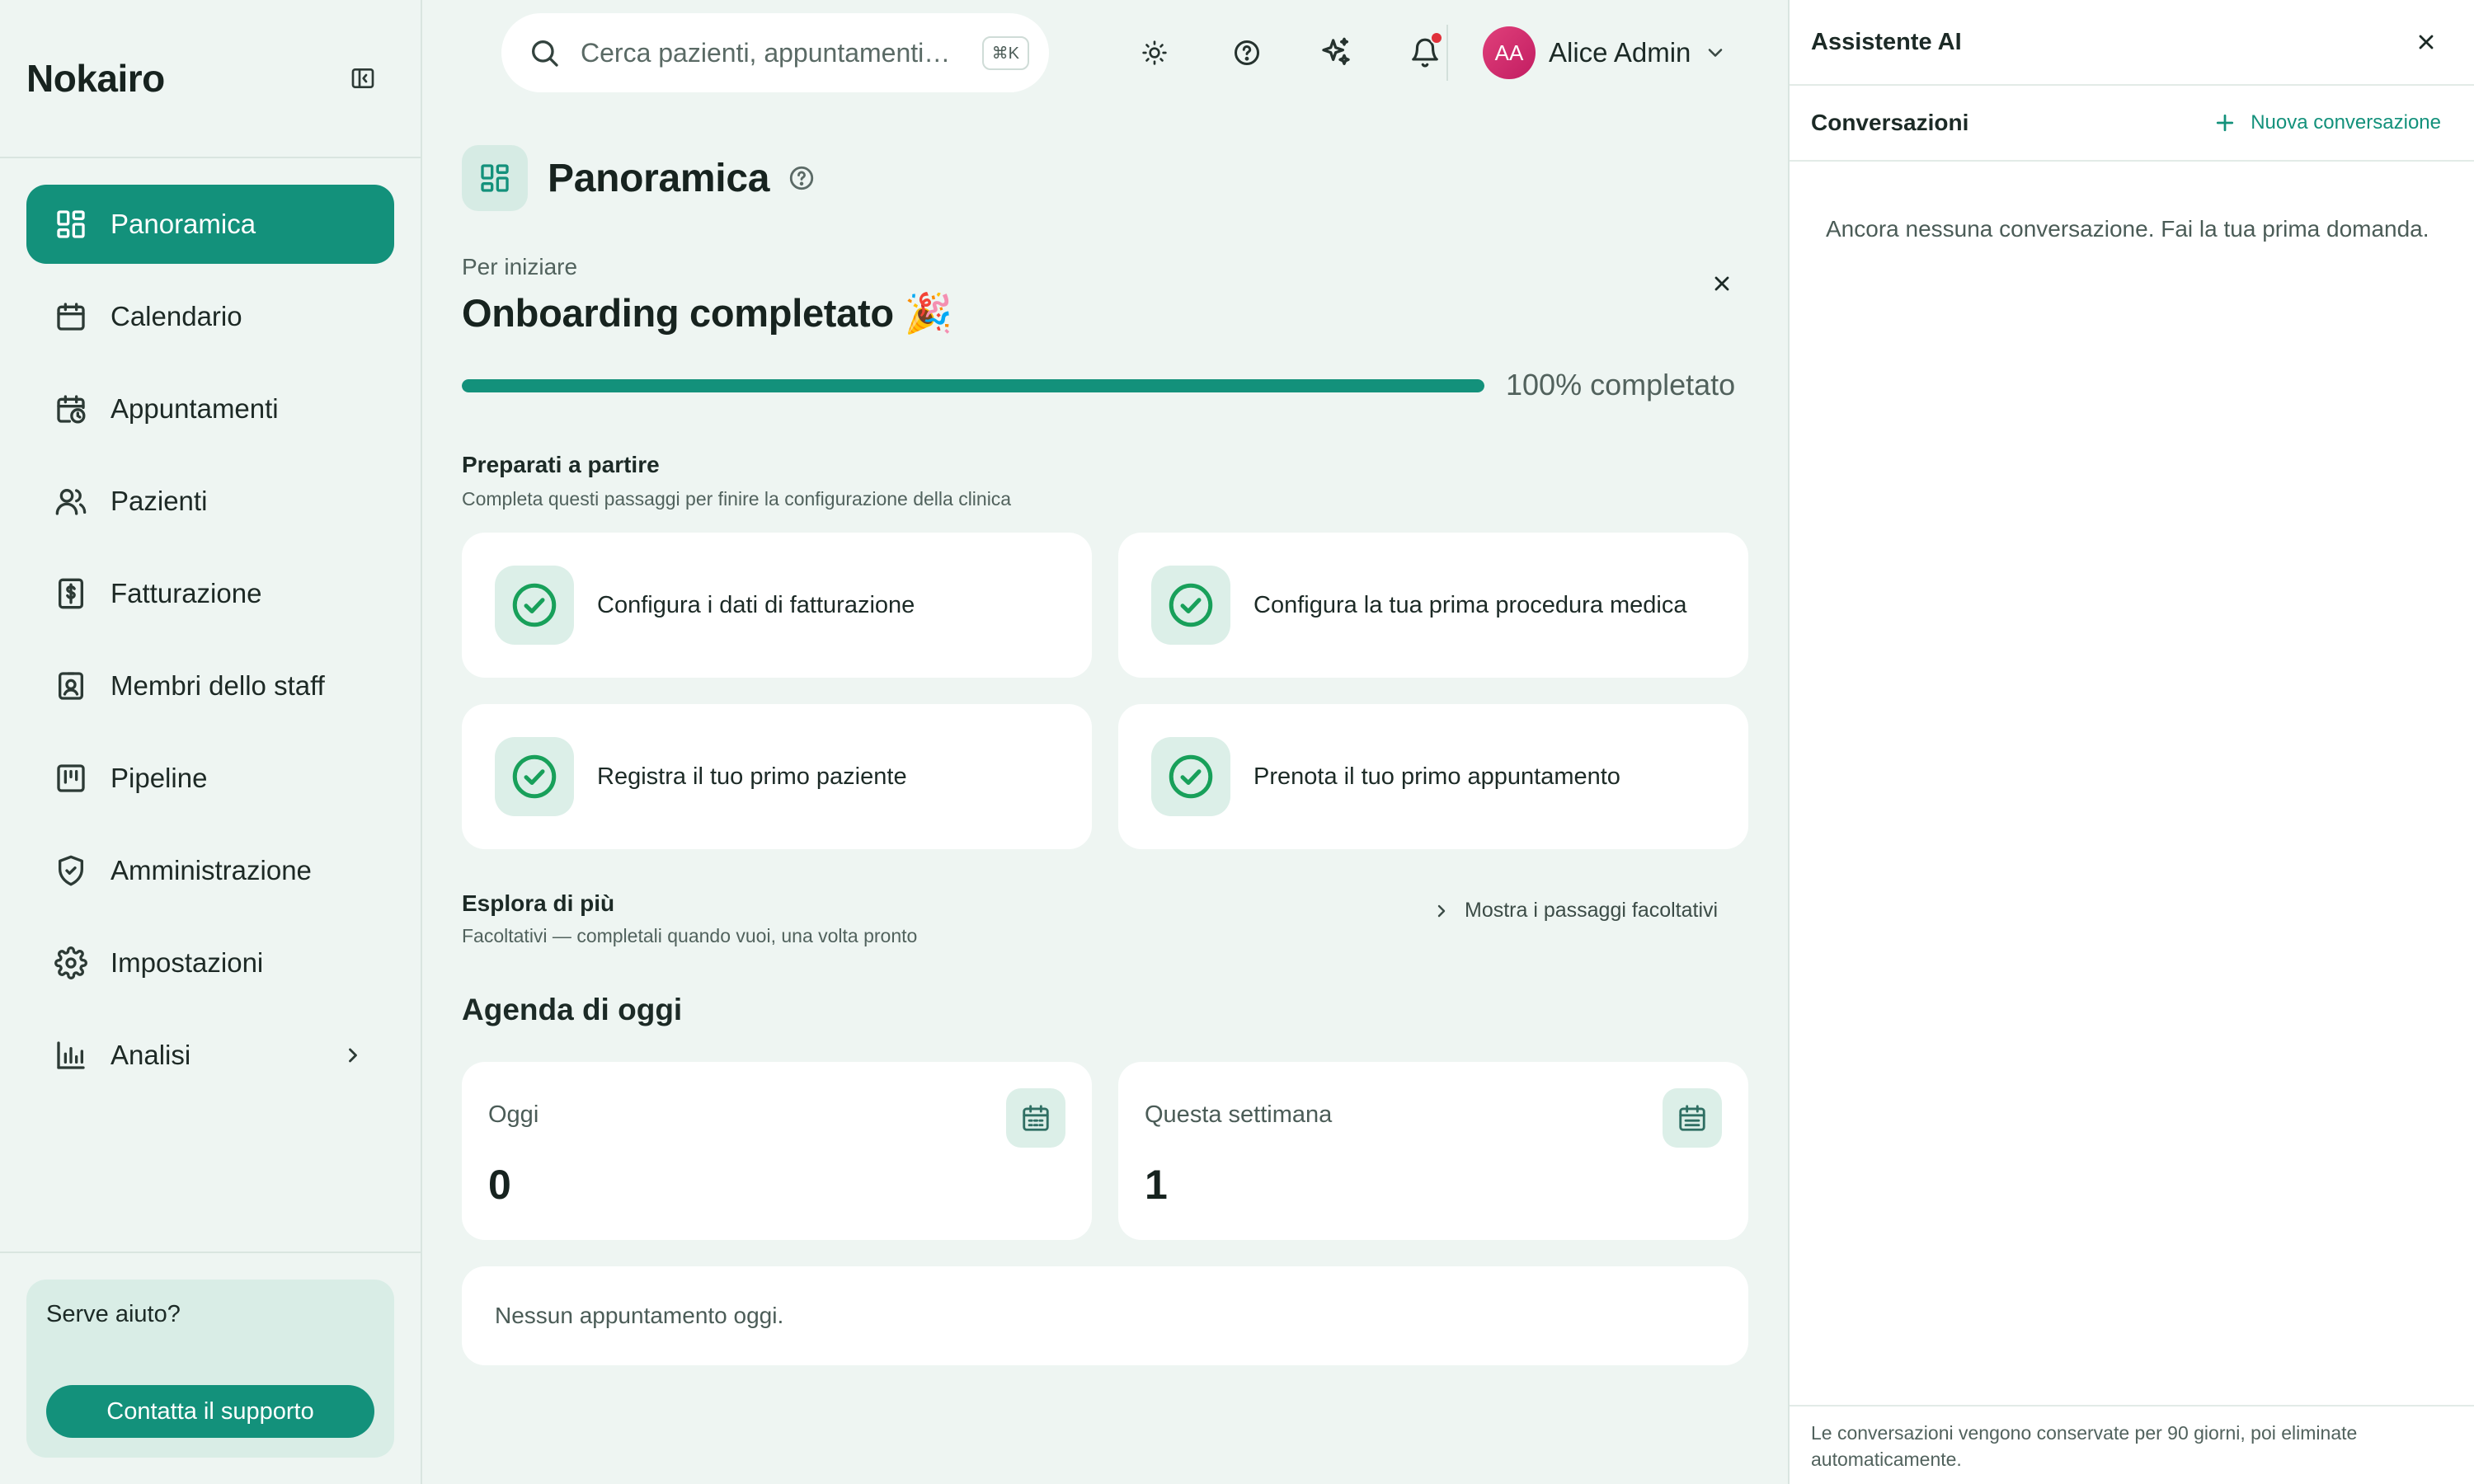 This screenshot has height=1484, width=2474. Describe the element at coordinates (1425, 51) in the screenshot. I see `notifications-bell-icon` at that location.